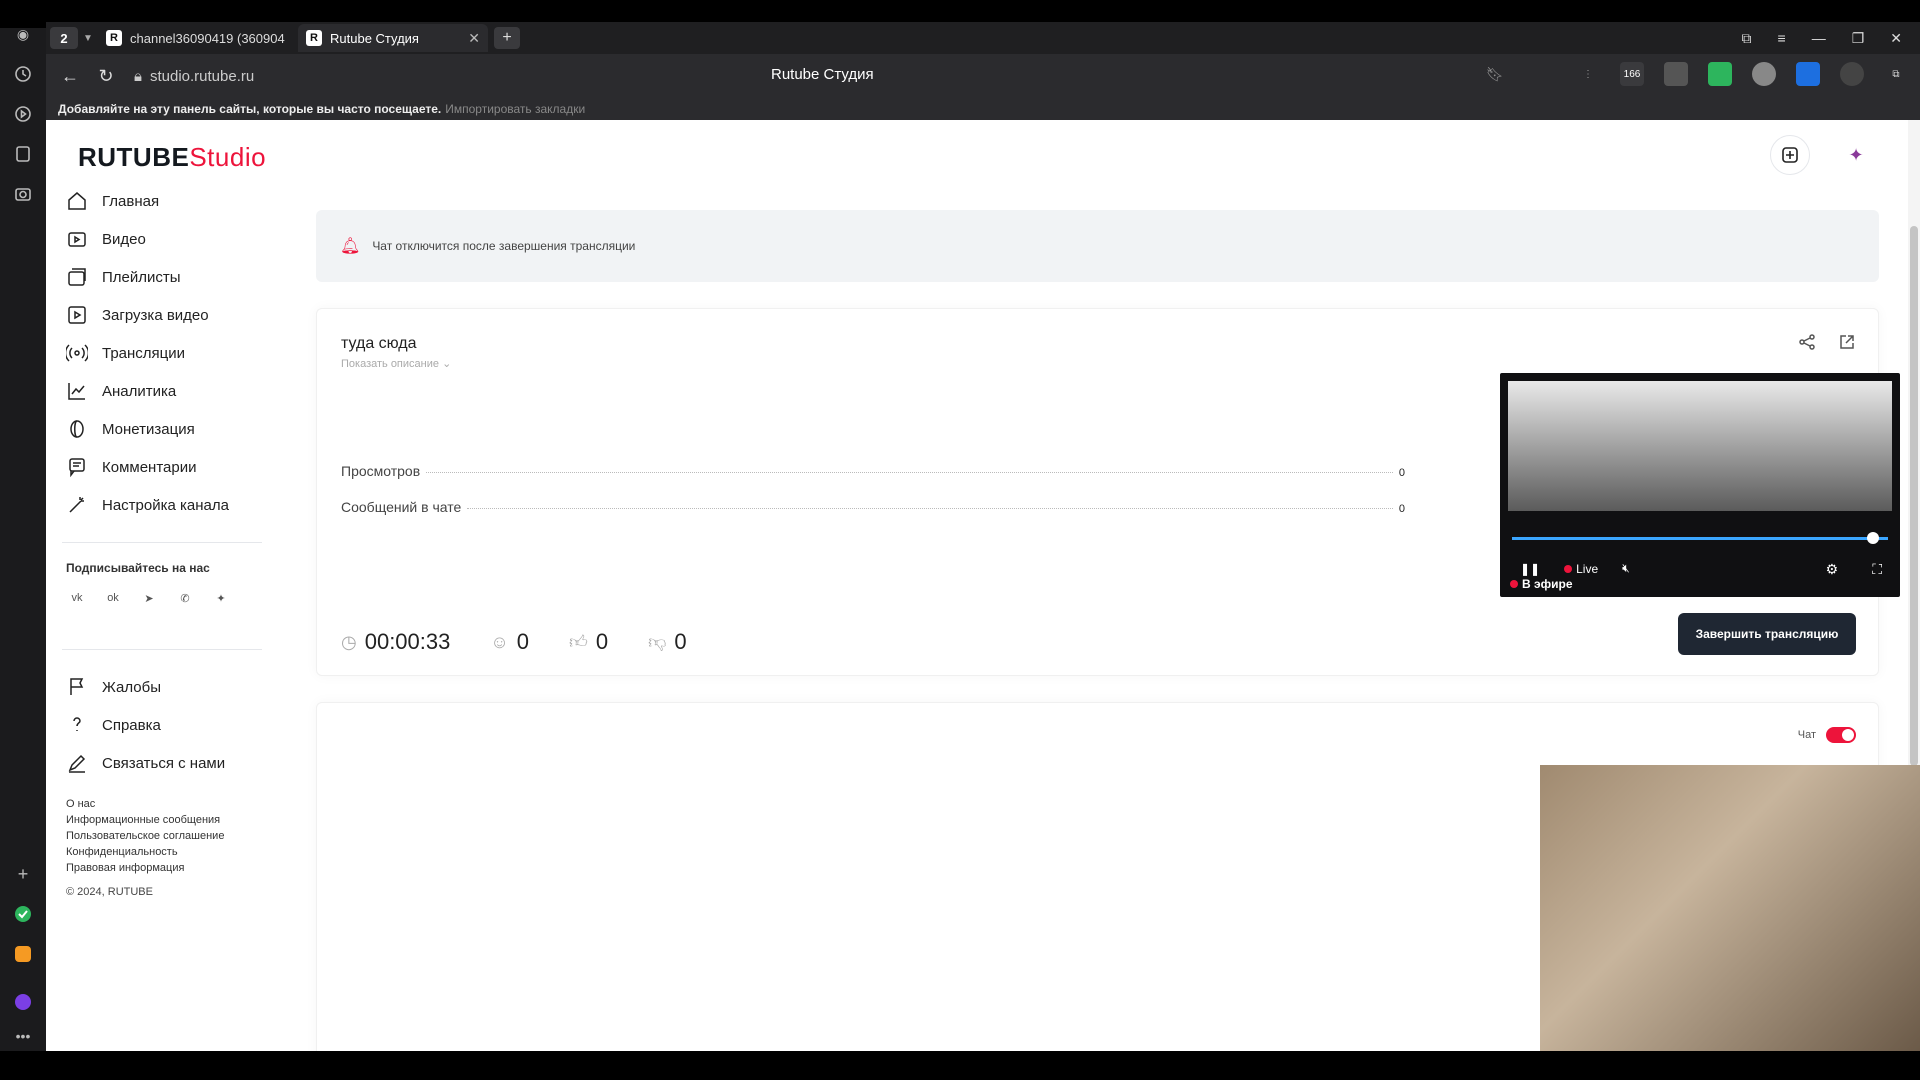 The height and width of the screenshot is (1080, 1920). Describe the element at coordinates (1764, 74) in the screenshot. I see `mask-extension-icon` at that location.